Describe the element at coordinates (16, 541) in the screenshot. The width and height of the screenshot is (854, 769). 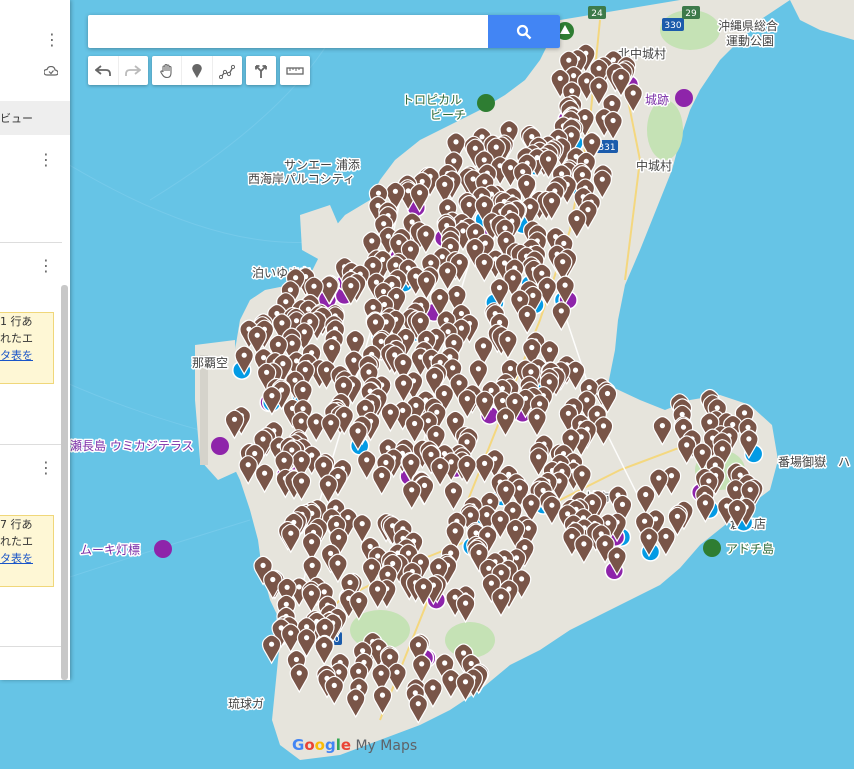
I see `notice2-line2: れたエ` at that location.